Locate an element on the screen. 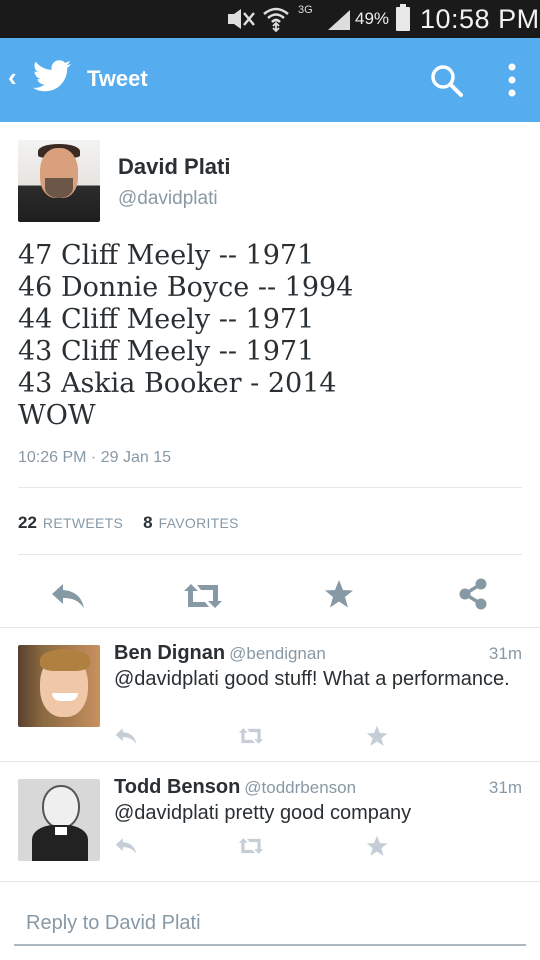 The width and height of the screenshot is (540, 960). author-name: David Plati is located at coordinates (174, 167).